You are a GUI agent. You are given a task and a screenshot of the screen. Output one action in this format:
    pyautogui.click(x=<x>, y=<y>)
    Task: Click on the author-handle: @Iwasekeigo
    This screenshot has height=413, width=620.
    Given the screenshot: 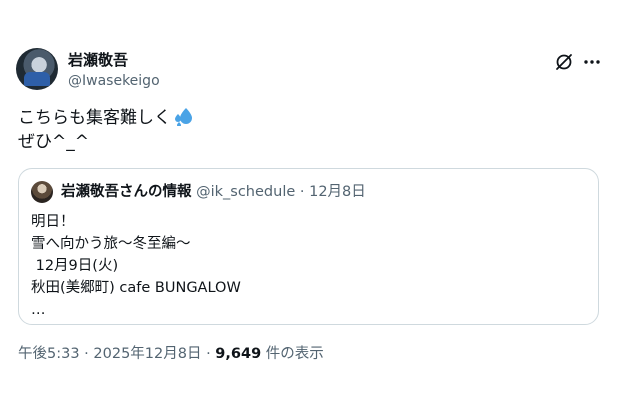 What is the action you would take?
    pyautogui.click(x=114, y=81)
    